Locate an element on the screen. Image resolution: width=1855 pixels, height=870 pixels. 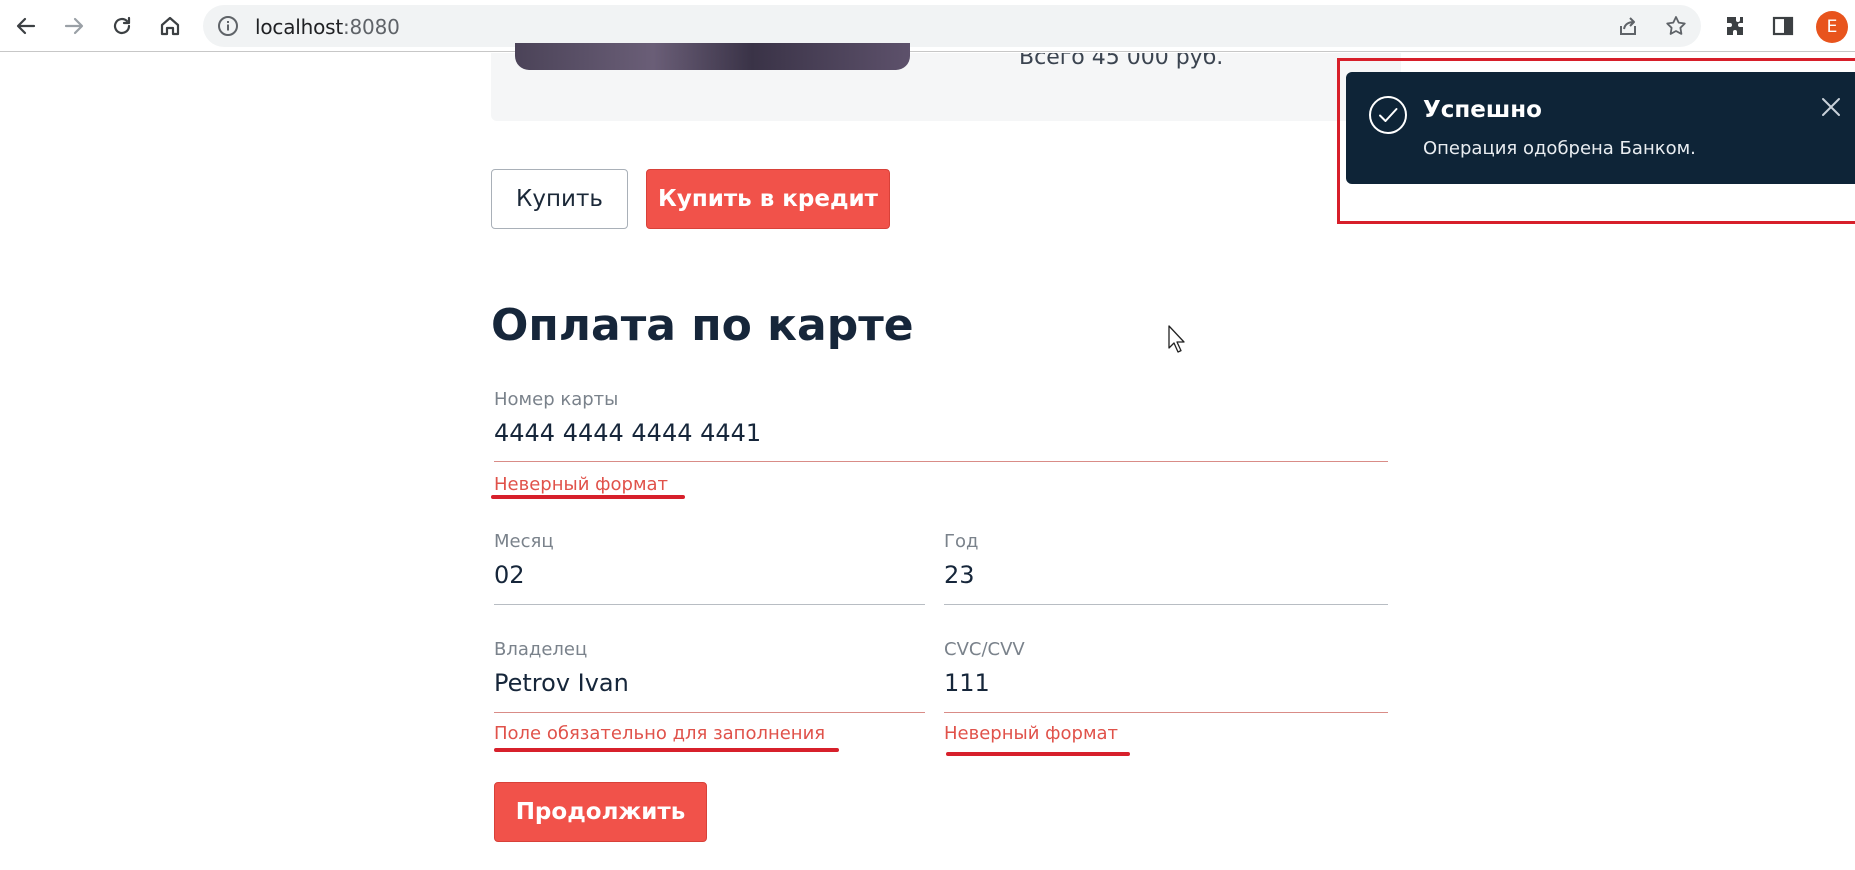
side-panel-icon is located at coordinates (1783, 26).